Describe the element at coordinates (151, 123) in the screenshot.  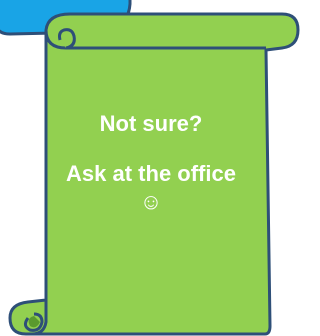
I see `message-line-1: Not sure?` at that location.